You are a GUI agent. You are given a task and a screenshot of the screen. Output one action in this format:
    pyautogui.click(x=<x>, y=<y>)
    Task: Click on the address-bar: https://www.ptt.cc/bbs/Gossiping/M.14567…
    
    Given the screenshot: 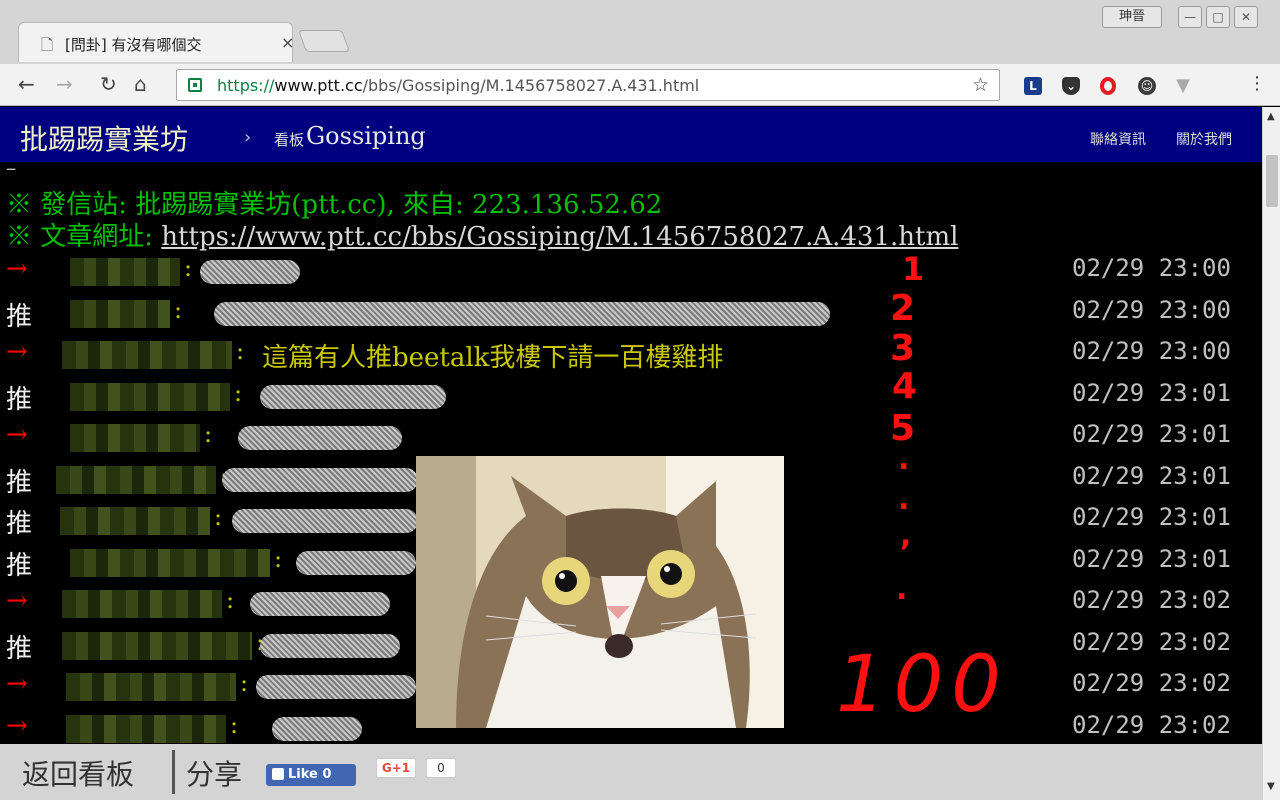 What is the action you would take?
    pyautogui.click(x=588, y=85)
    